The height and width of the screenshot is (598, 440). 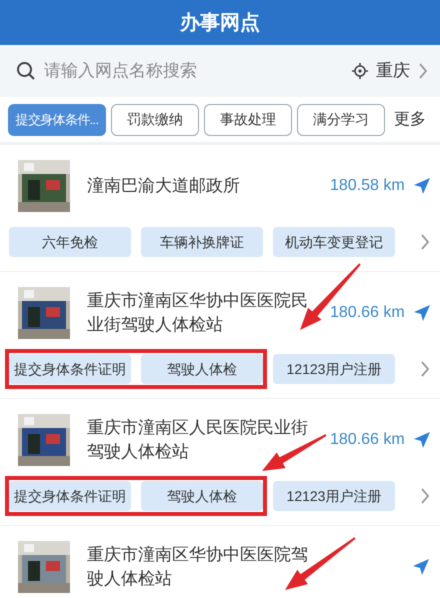 I want to click on service-tag: 机动车变更登记, so click(x=334, y=242).